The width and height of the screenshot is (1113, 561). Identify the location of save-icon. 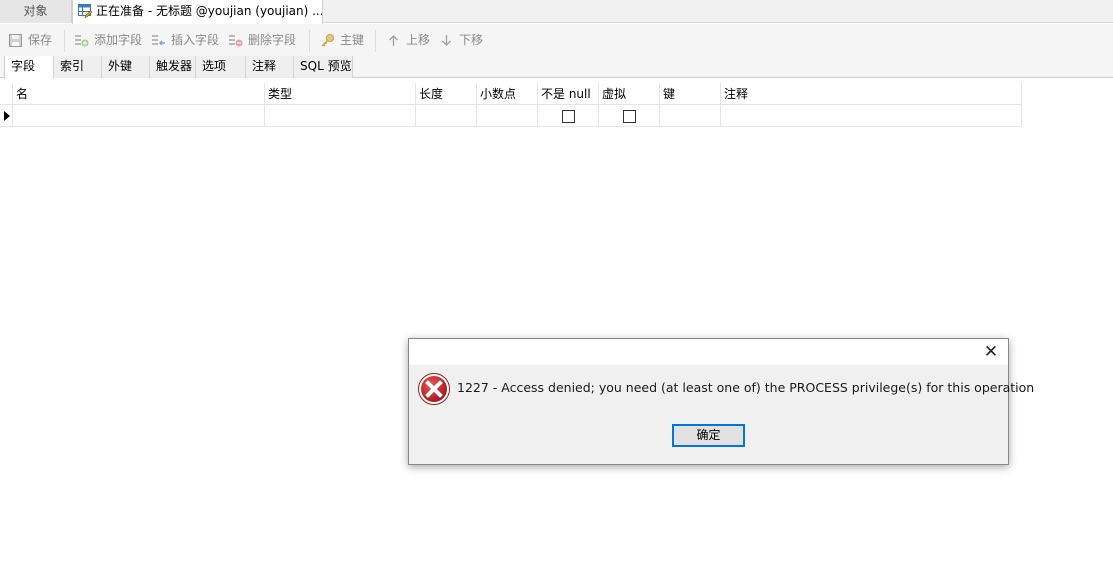
(15, 40).